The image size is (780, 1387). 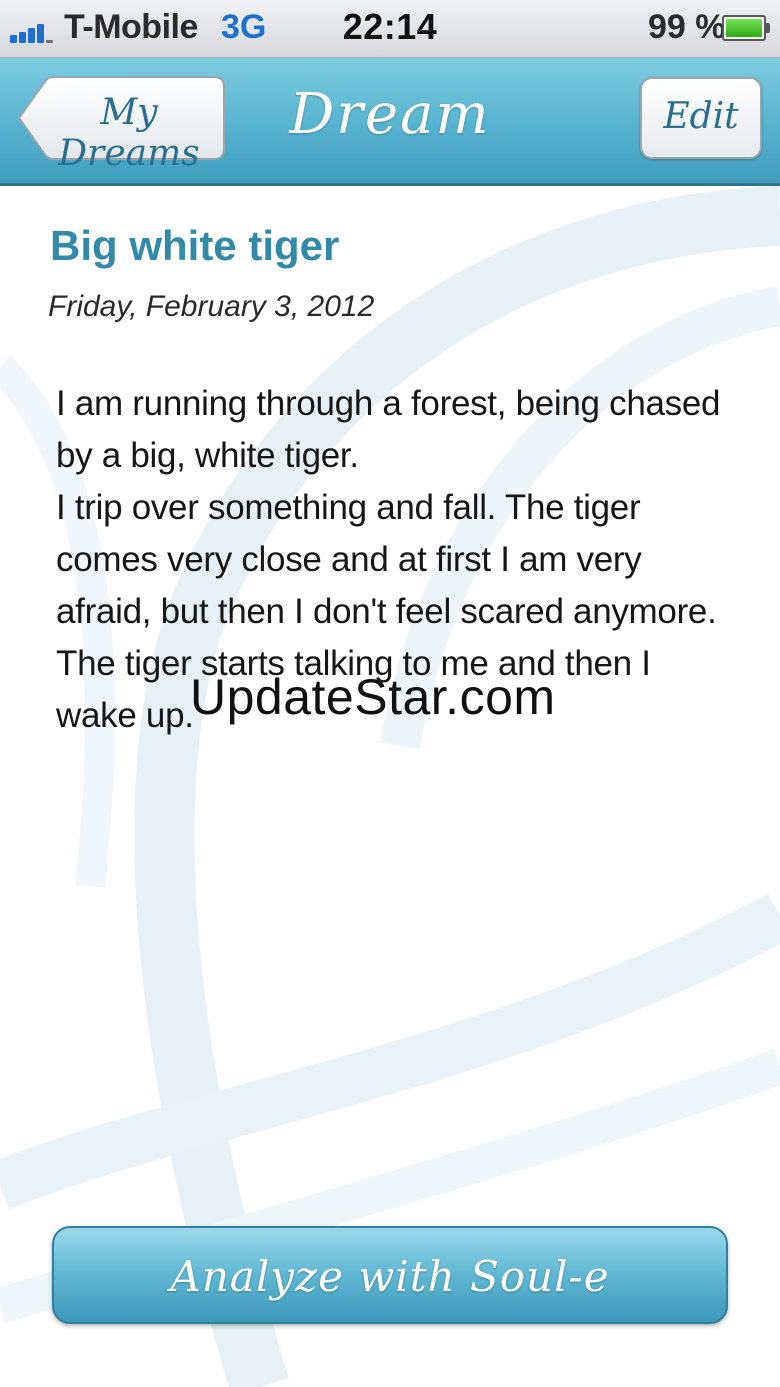 I want to click on status-bar: T-Mobile 3G 22:14 99 %, so click(x=390, y=29).